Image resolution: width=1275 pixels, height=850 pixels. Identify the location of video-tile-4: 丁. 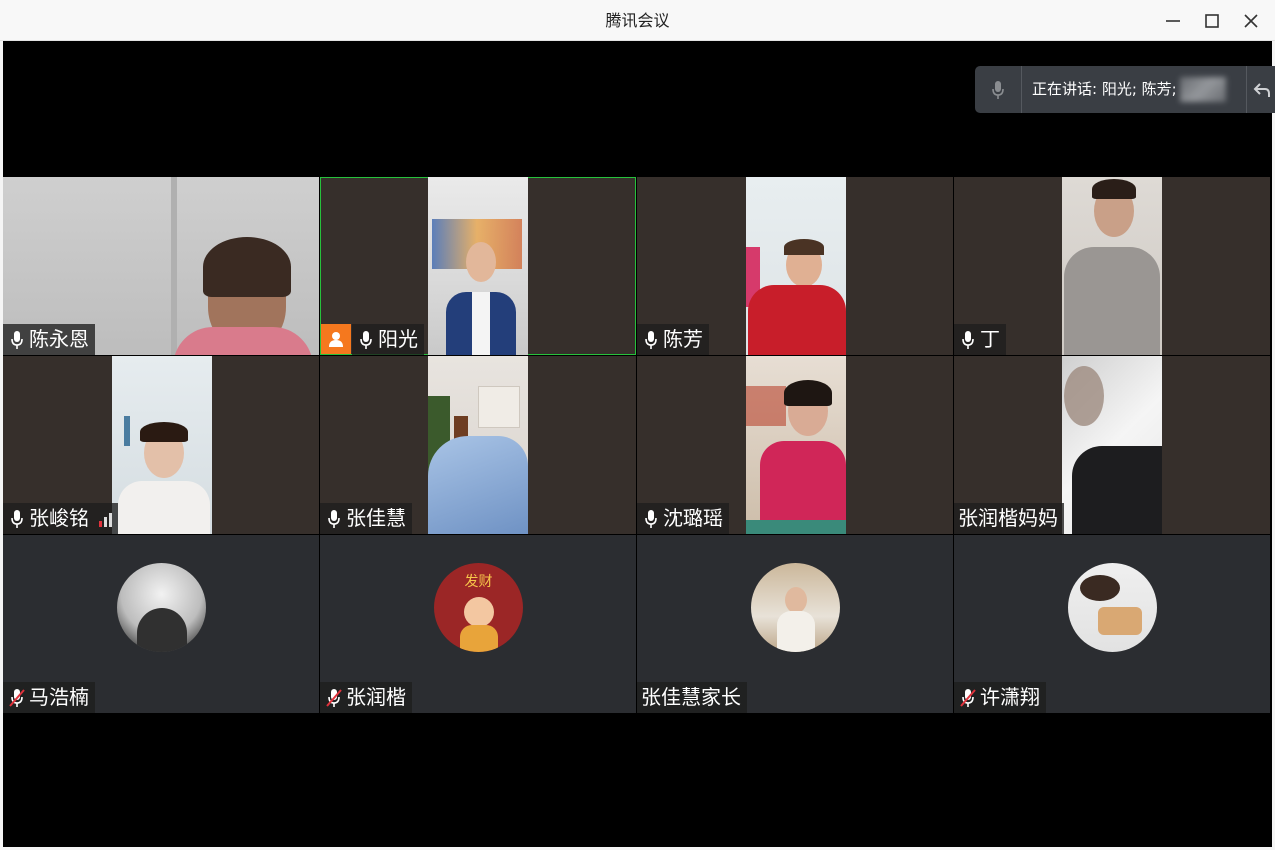
(1112, 266).